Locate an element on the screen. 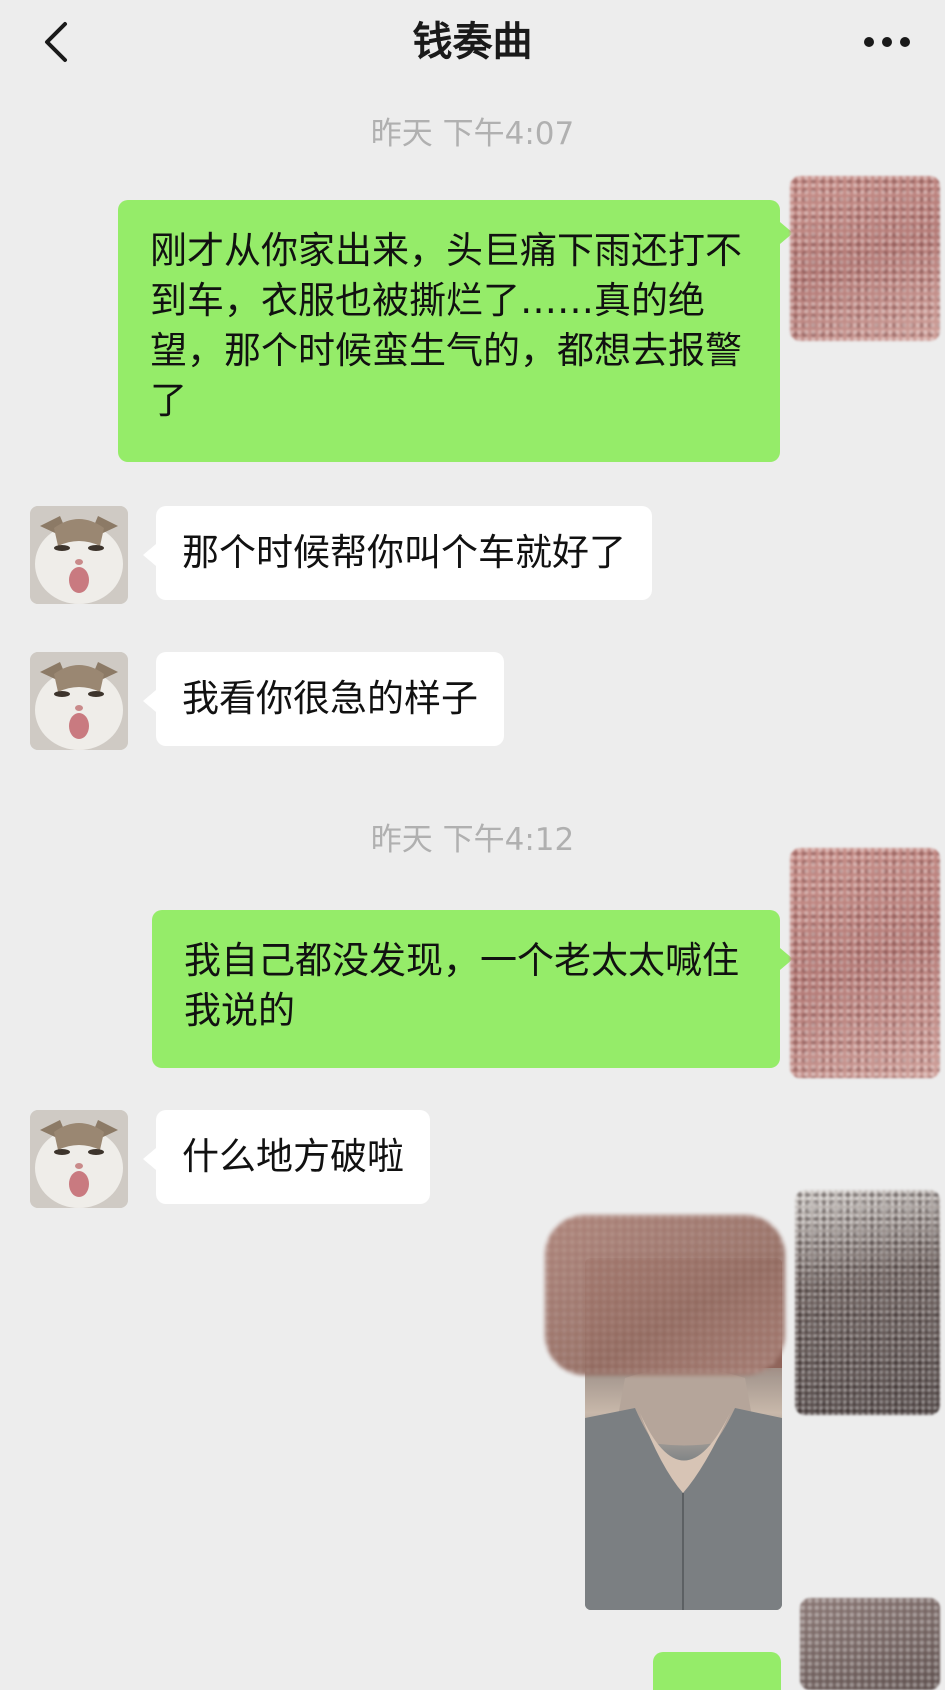 The width and height of the screenshot is (945, 1690). more-button is located at coordinates (887, 42).